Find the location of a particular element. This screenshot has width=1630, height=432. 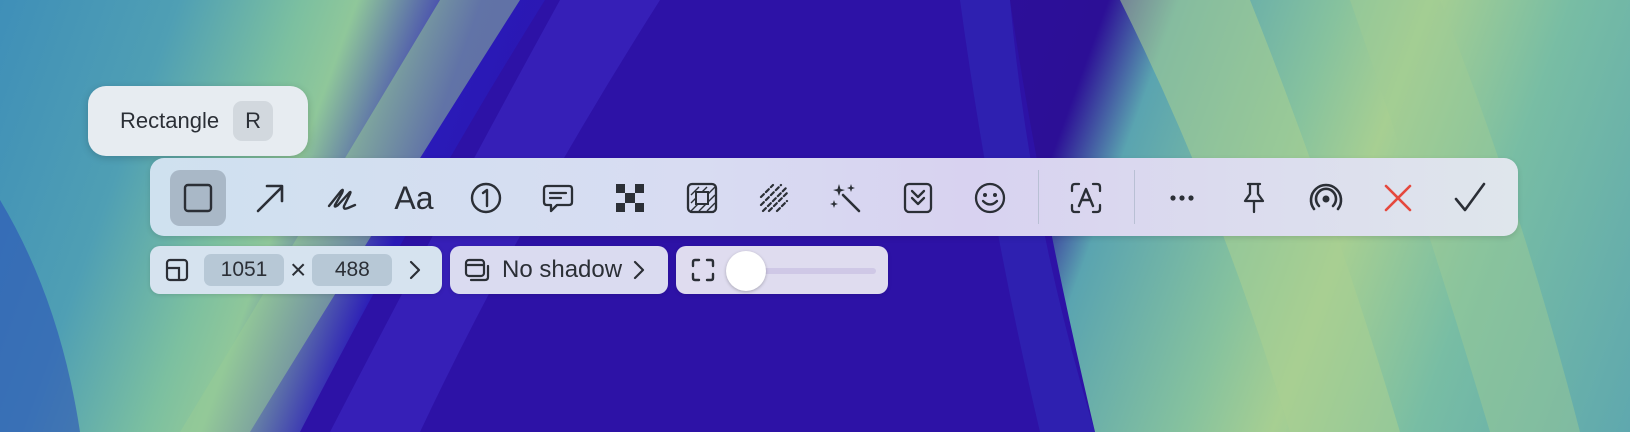

numbered-circle-icon is located at coordinates (486, 198).